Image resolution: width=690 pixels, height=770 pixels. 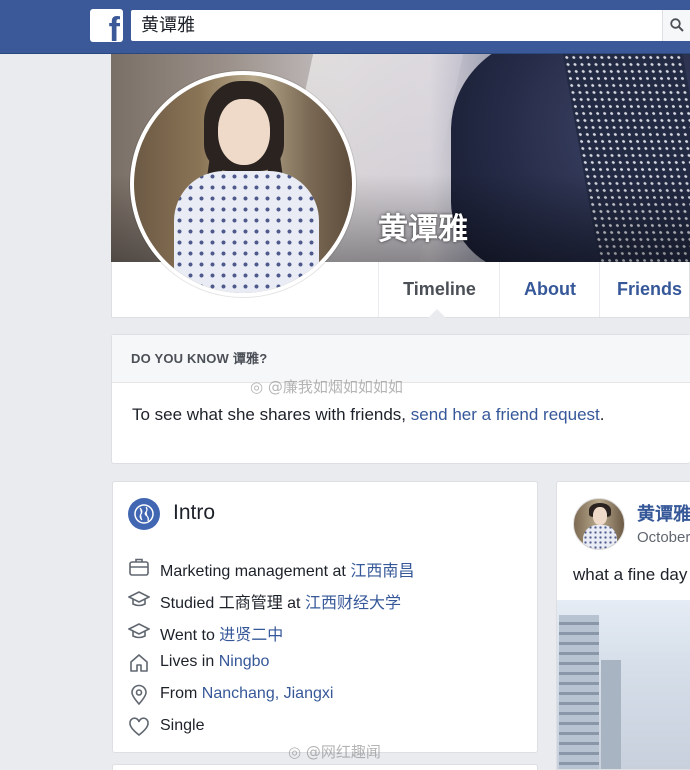 I want to click on active-tab-indicator, so click(x=437, y=313).